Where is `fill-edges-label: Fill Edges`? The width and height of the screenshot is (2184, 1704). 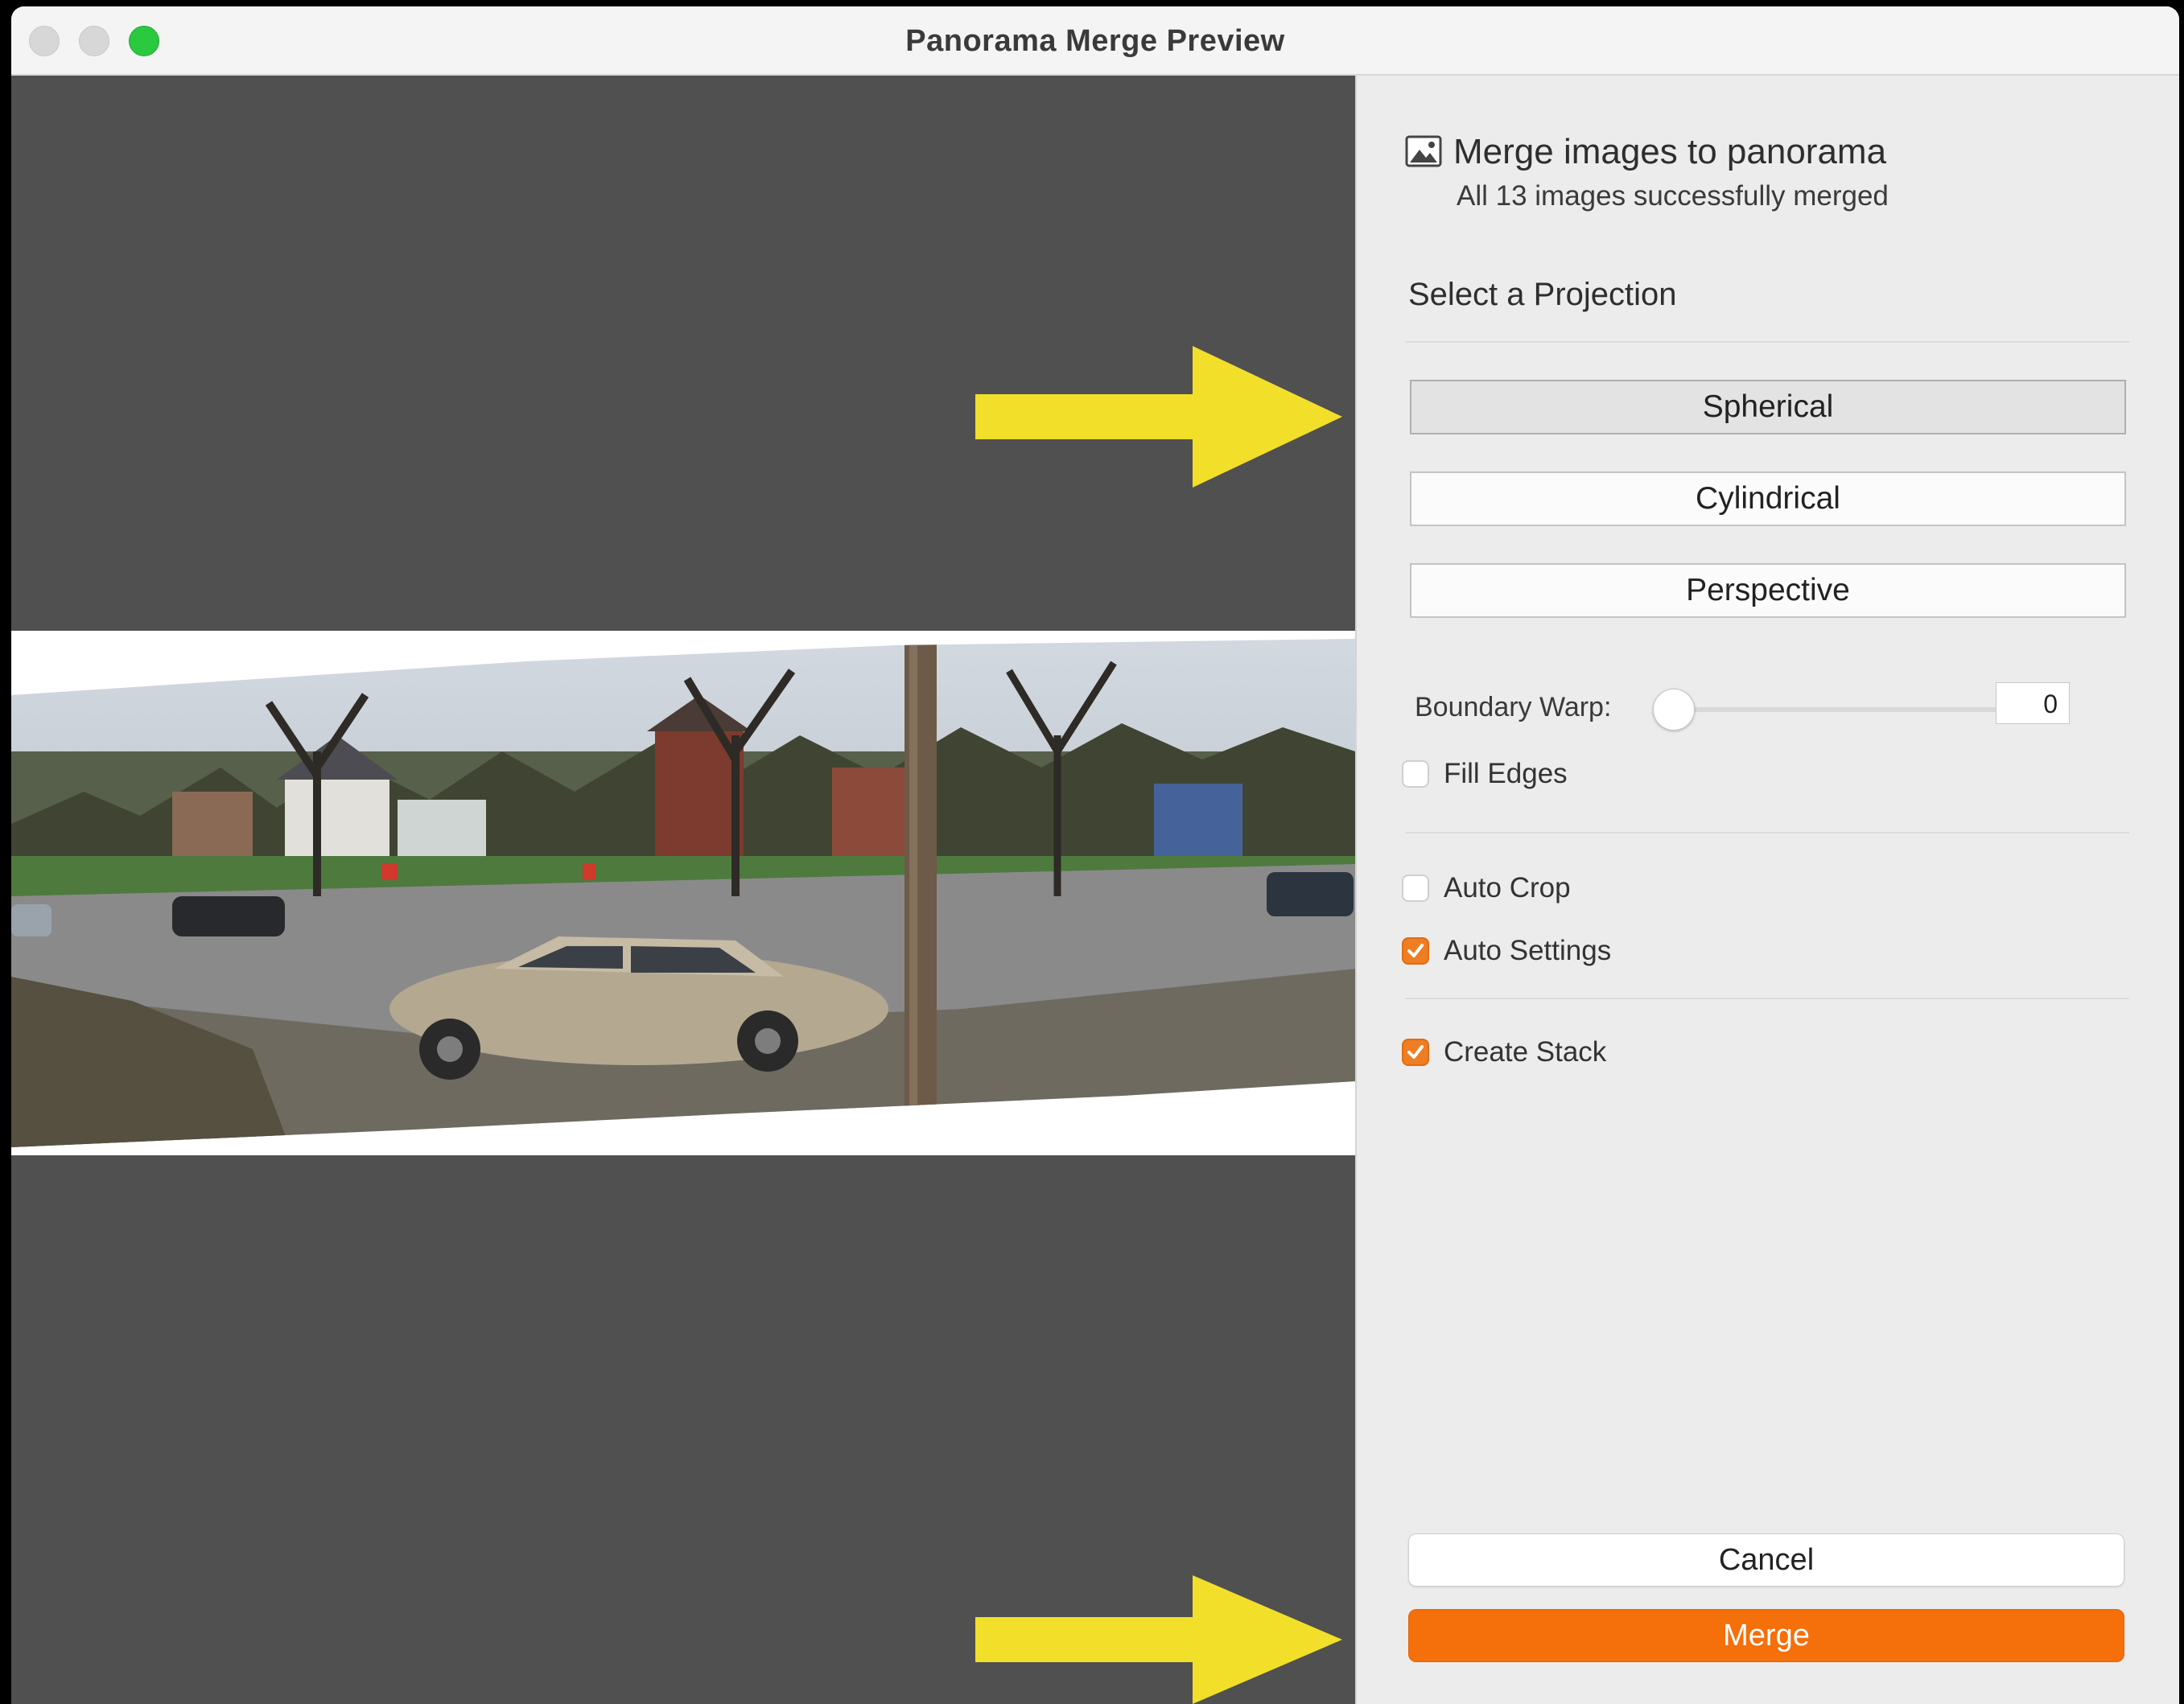
fill-edges-label: Fill Edges is located at coordinates (1506, 773).